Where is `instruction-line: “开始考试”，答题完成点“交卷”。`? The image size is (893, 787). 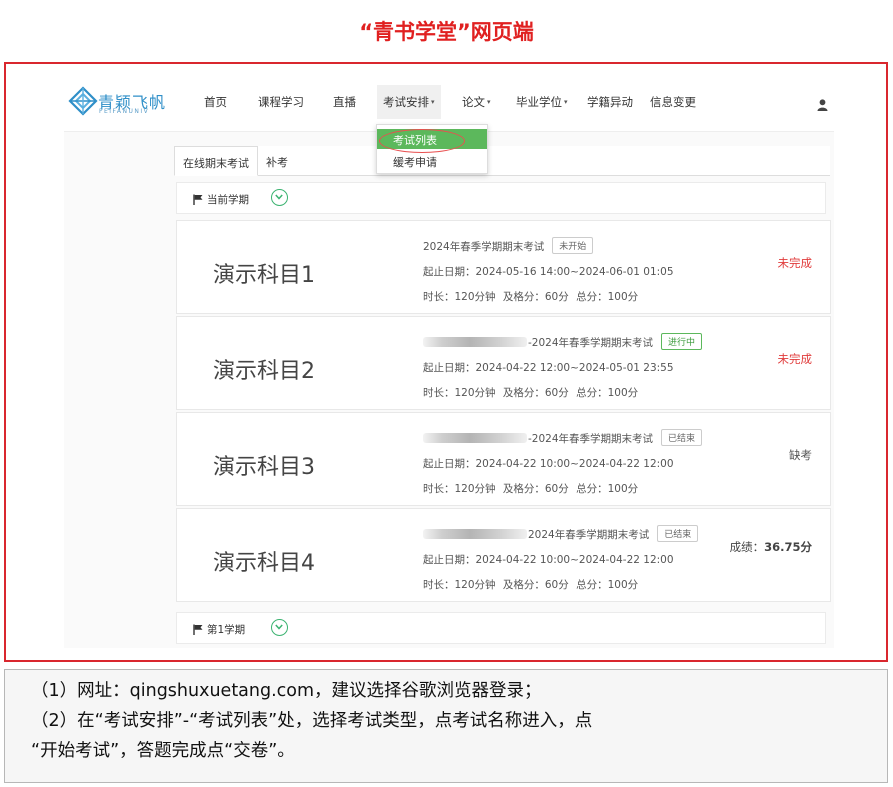
instruction-line: “开始考试”，答题完成点“交卷”。 is located at coordinates (163, 751).